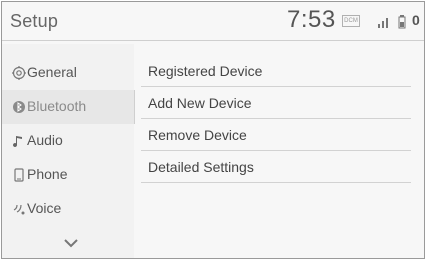  Describe the element at coordinates (311, 19) in the screenshot. I see `clock: 7:53` at that location.